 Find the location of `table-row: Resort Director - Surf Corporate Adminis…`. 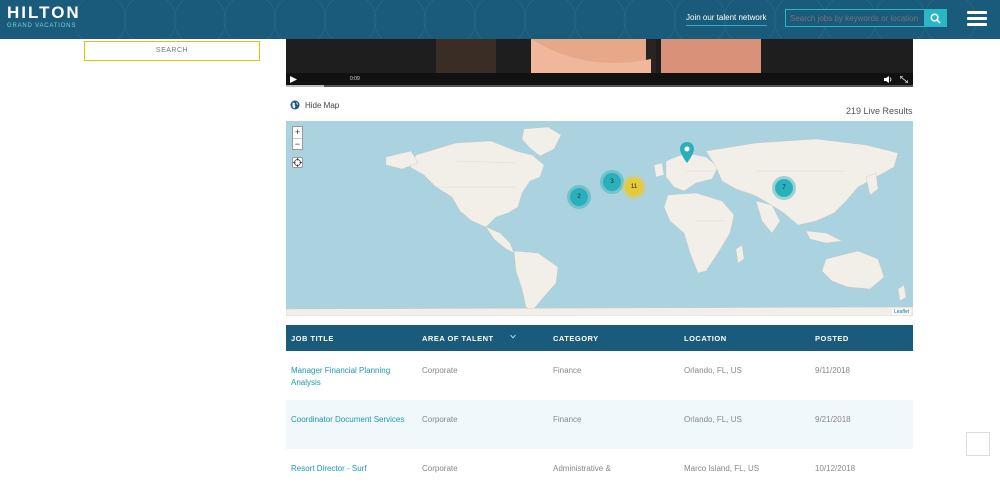

table-row: Resort Director - Surf Corporate Adminis… is located at coordinates (599, 473).